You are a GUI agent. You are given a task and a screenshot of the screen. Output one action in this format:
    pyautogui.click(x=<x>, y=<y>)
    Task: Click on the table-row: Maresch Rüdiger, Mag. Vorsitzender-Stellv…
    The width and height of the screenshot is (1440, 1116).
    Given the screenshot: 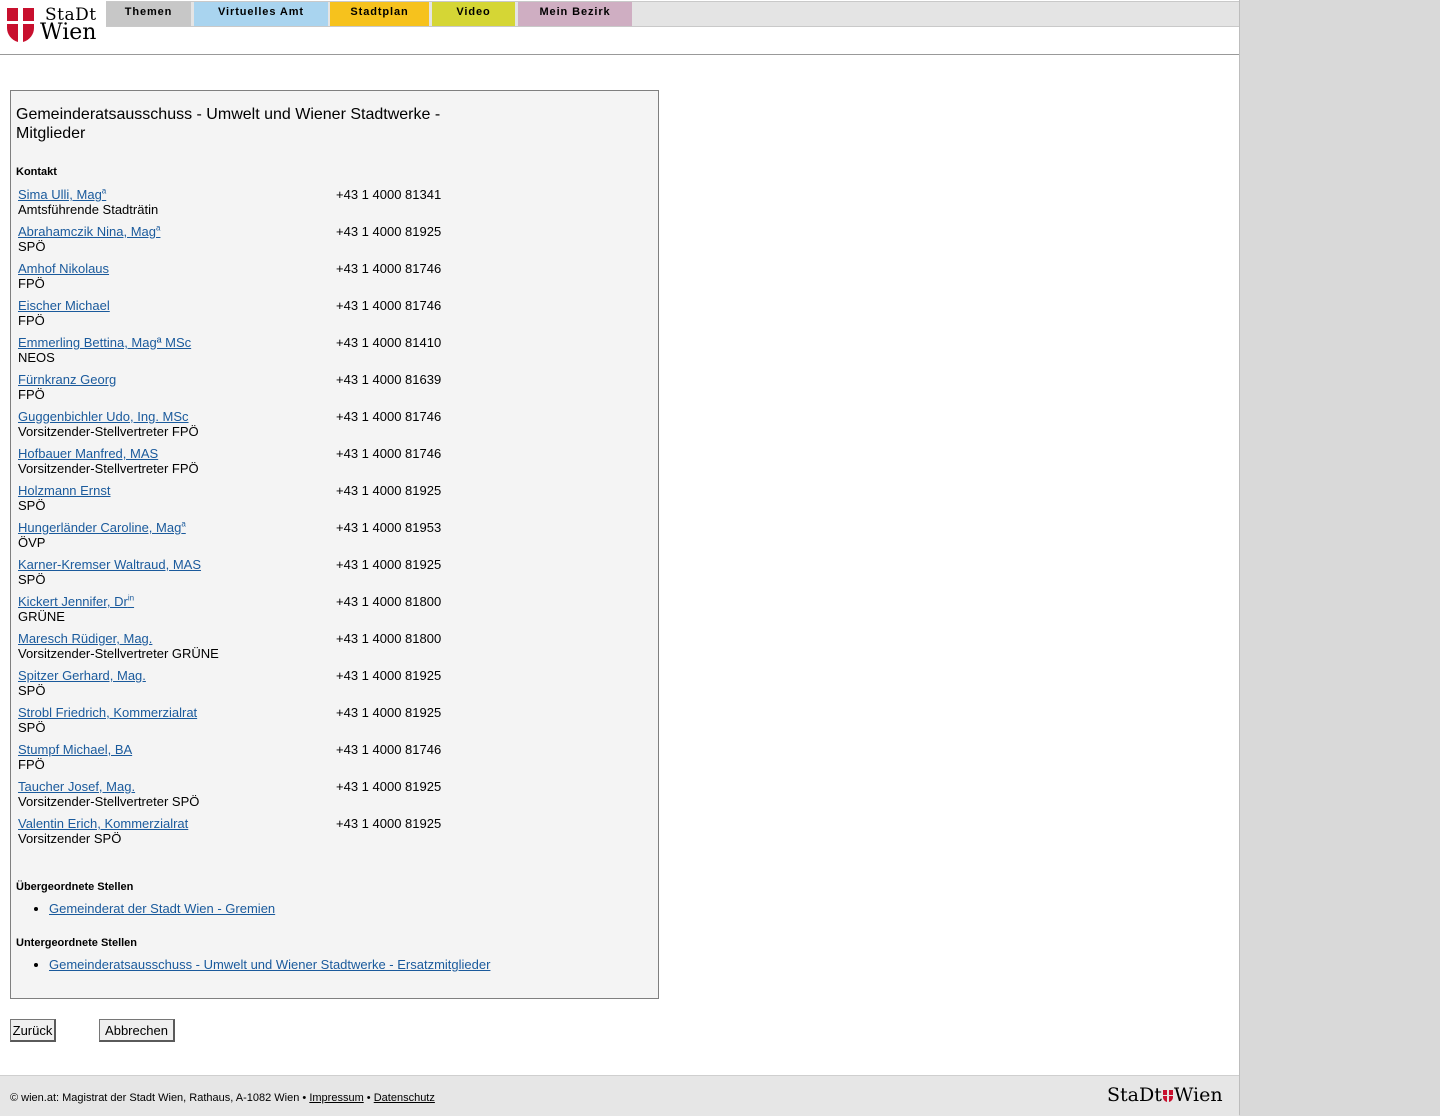 What is the action you would take?
    pyautogui.click(x=268, y=649)
    